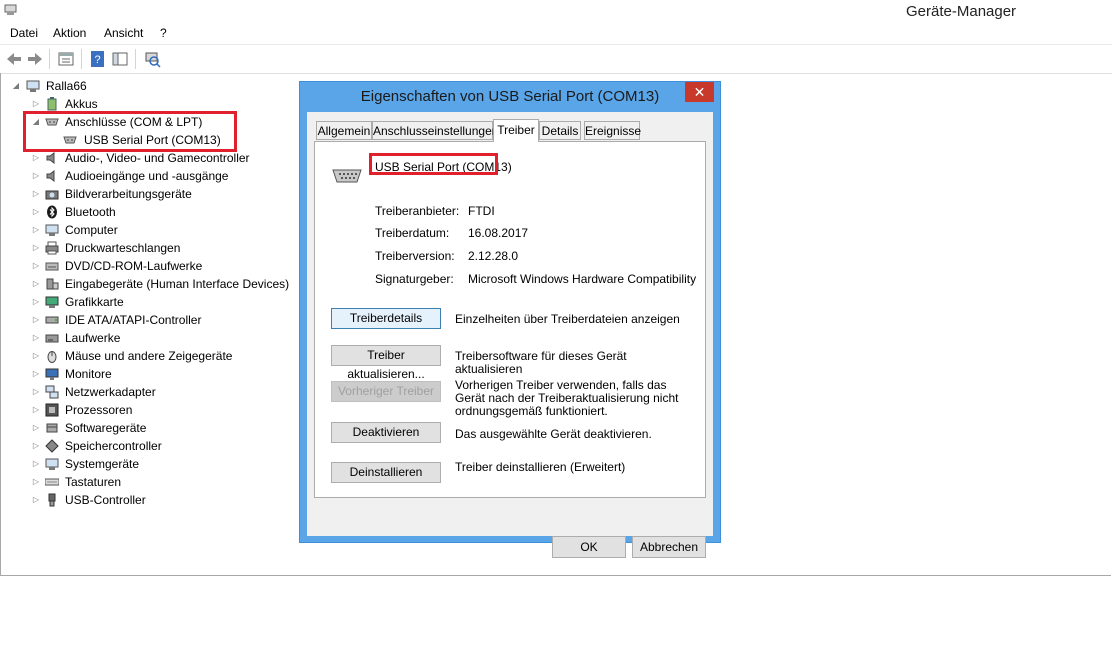 The width and height of the screenshot is (1112, 650). I want to click on scan-hardware-icon, so click(152, 59).